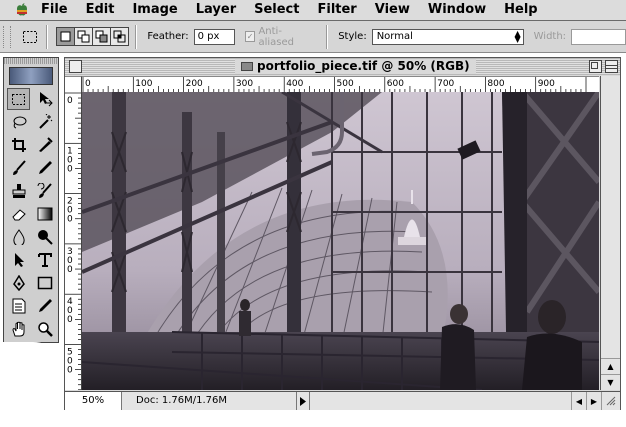  Describe the element at coordinates (44, 214) in the screenshot. I see `gradient-tool-icon` at that location.